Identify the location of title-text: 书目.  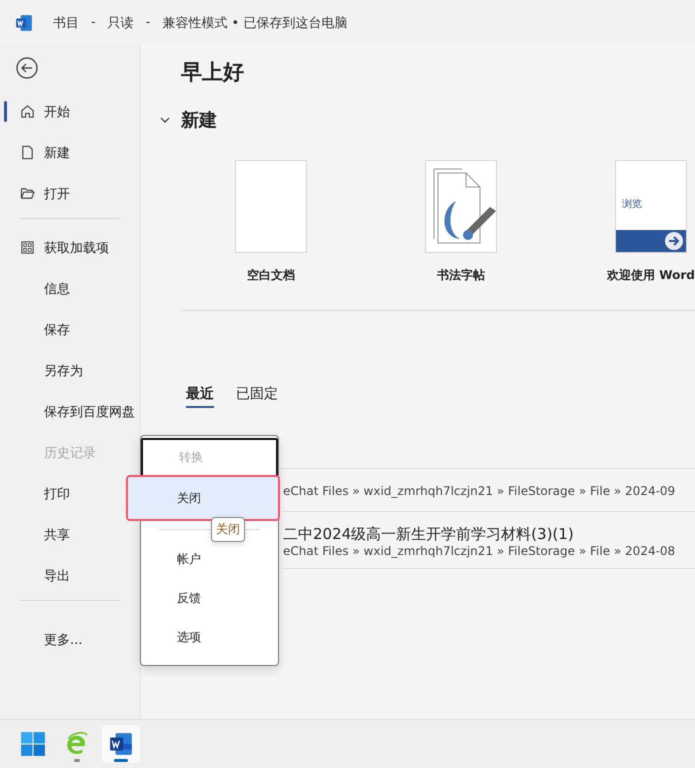
(66, 23).